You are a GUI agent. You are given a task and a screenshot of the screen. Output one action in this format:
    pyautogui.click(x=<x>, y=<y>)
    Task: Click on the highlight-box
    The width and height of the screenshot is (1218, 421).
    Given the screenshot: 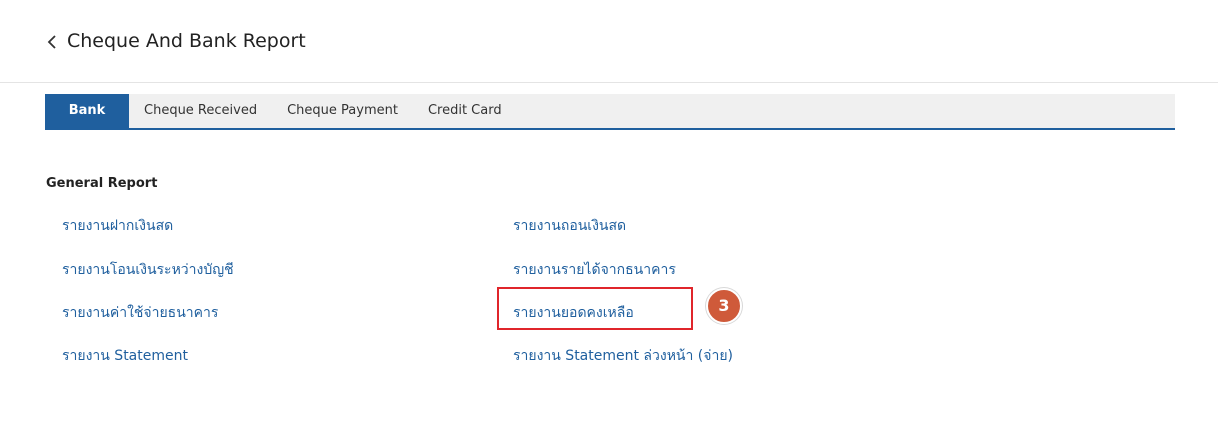 What is the action you would take?
    pyautogui.click(x=595, y=308)
    